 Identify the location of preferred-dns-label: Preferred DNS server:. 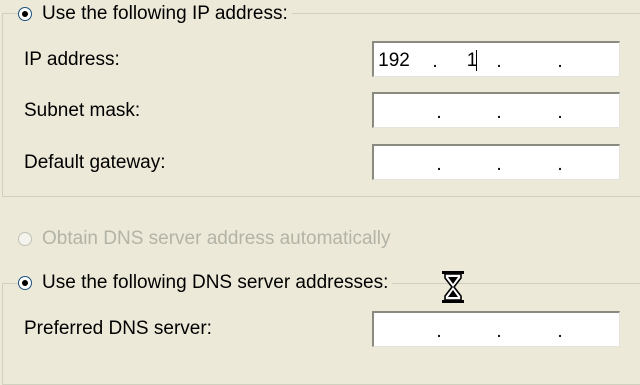
(118, 328).